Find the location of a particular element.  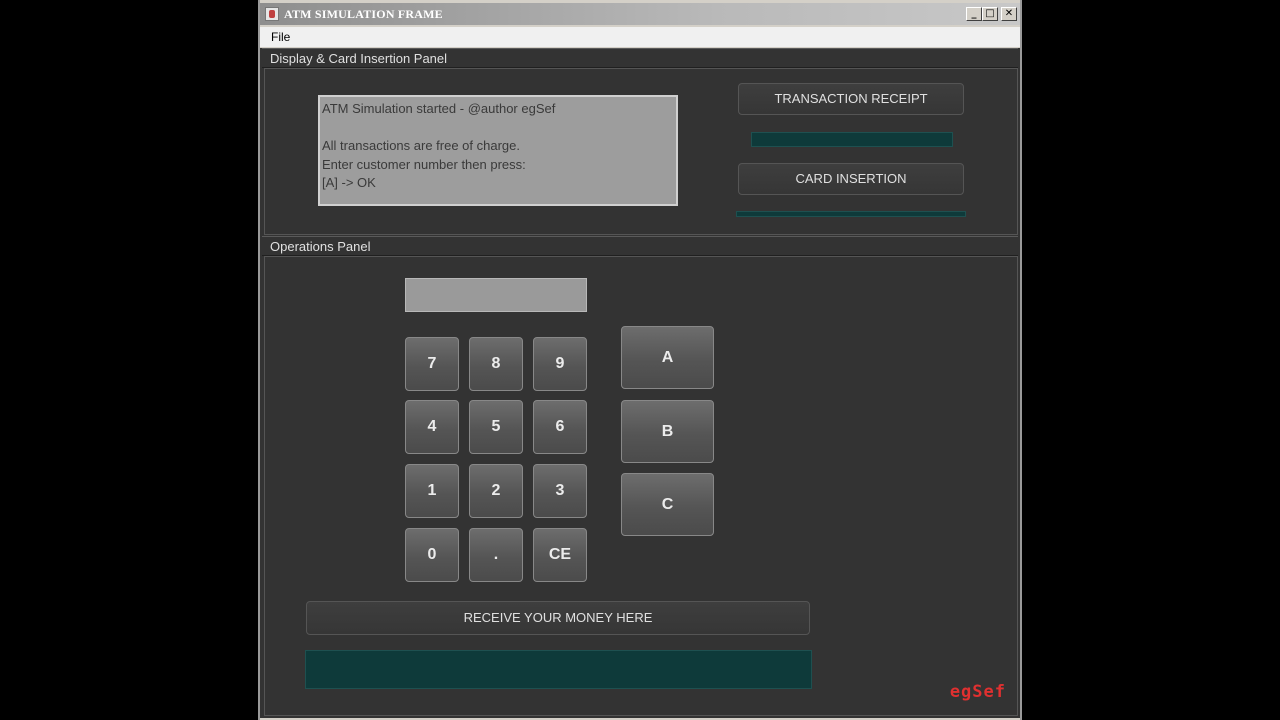

card-insertion-button: CARD INSERTION is located at coordinates (851, 179).